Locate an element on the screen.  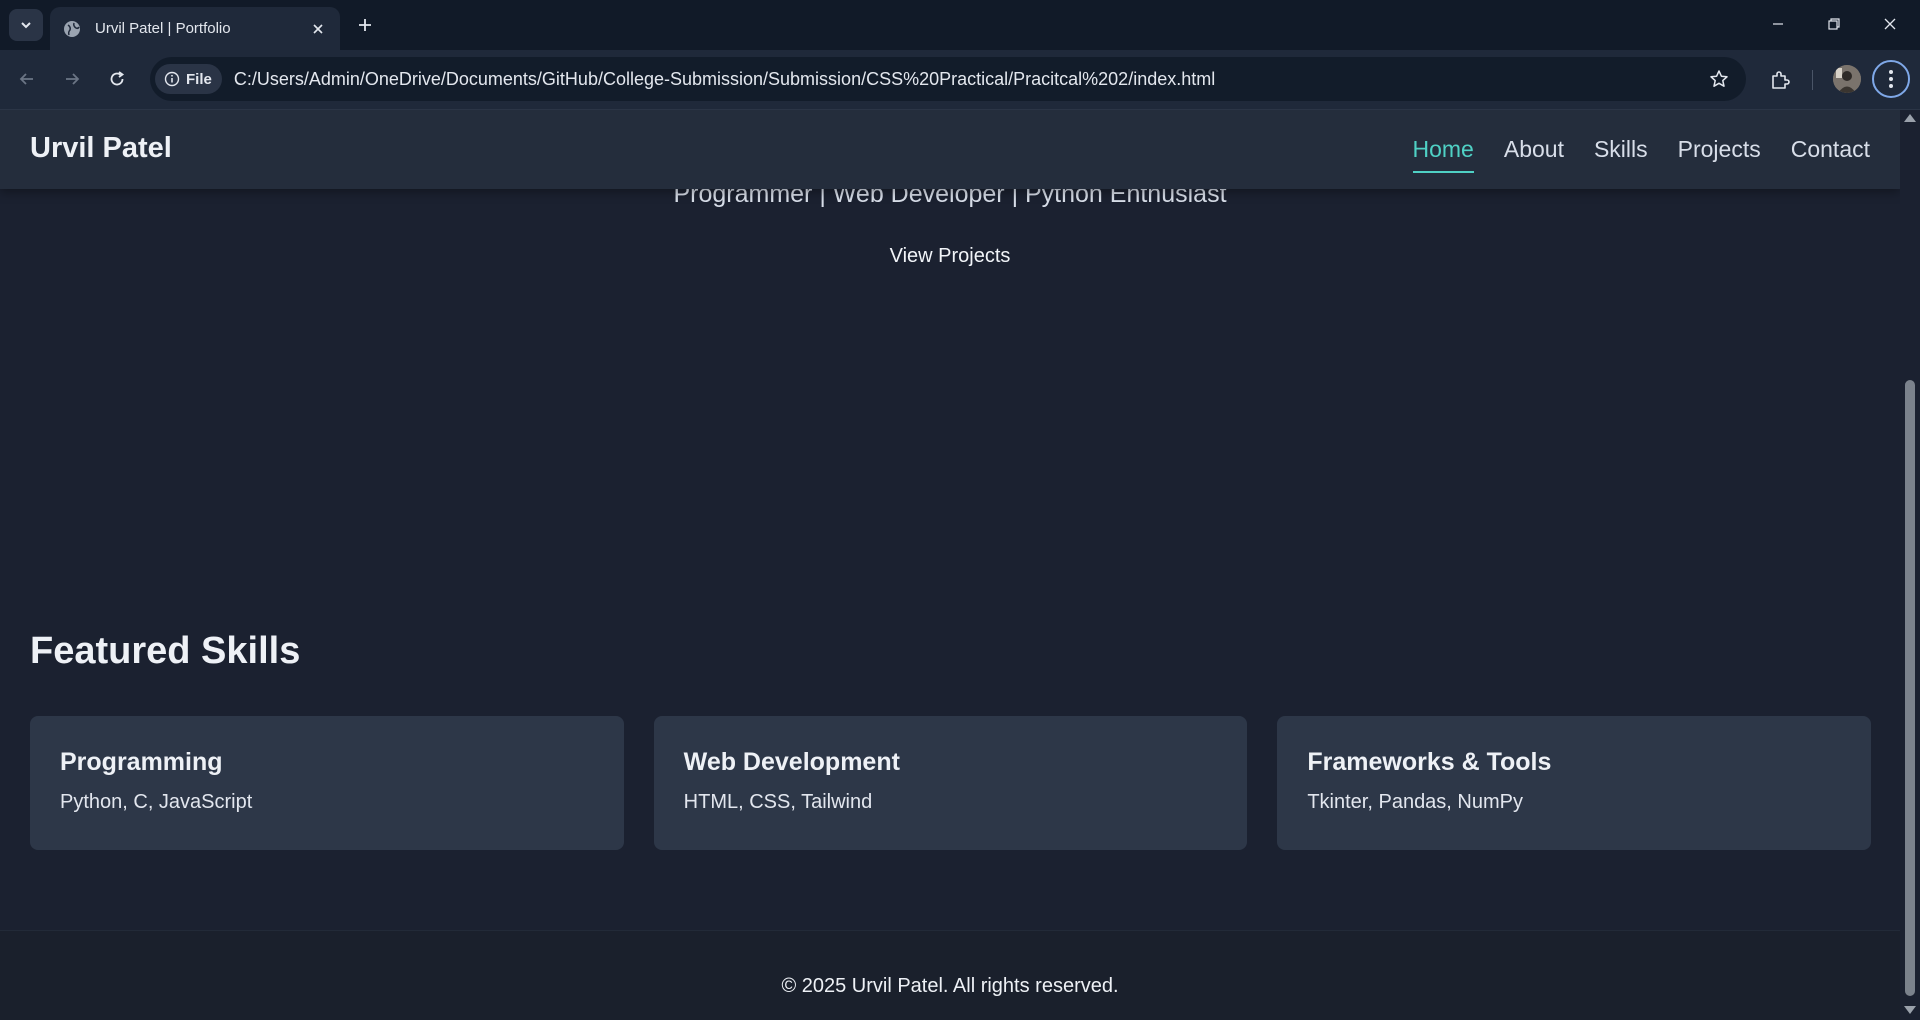
more-vertical-icon is located at coordinates (1891, 79).